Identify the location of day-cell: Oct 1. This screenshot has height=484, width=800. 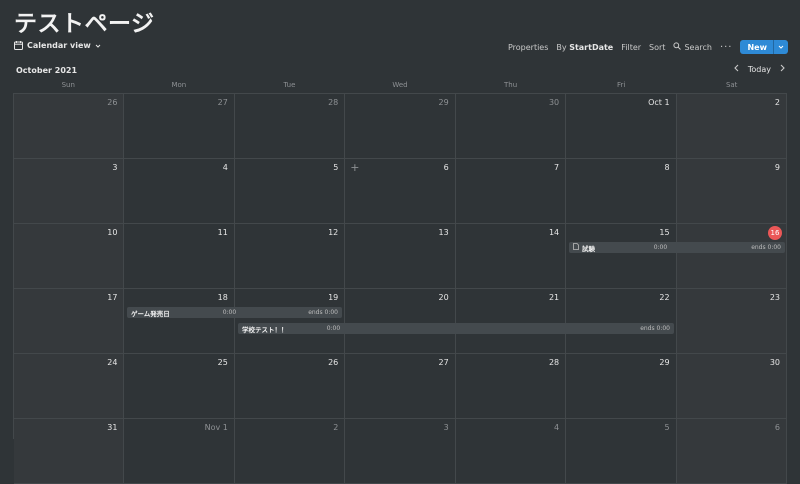
(621, 126).